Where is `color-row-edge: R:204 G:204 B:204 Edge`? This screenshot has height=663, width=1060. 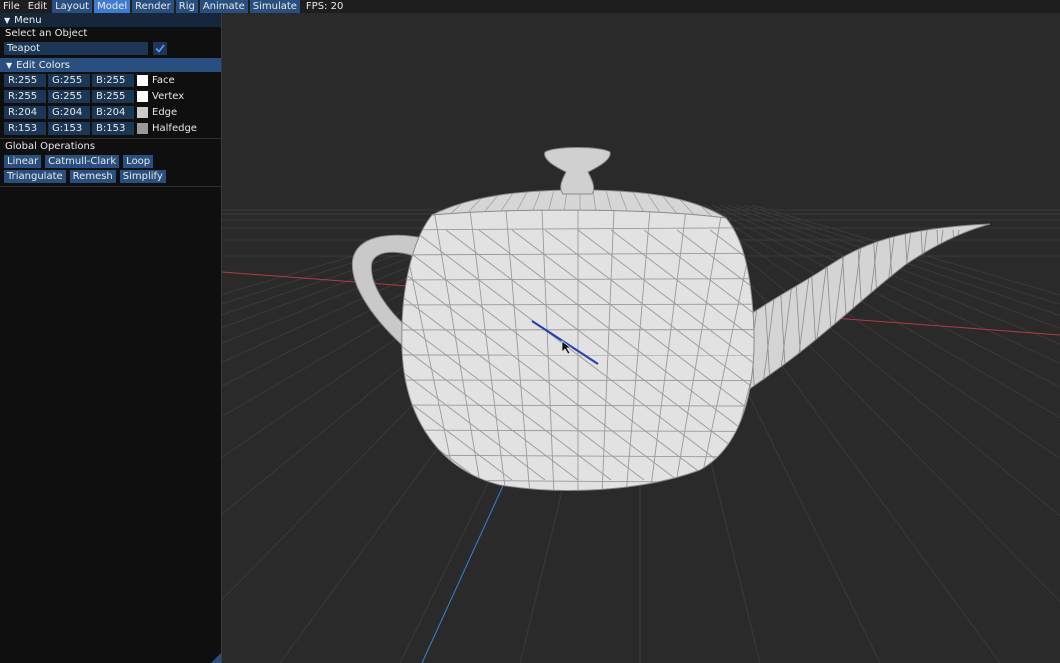 color-row-edge: R:204 G:204 B:204 Edge is located at coordinates (110, 112).